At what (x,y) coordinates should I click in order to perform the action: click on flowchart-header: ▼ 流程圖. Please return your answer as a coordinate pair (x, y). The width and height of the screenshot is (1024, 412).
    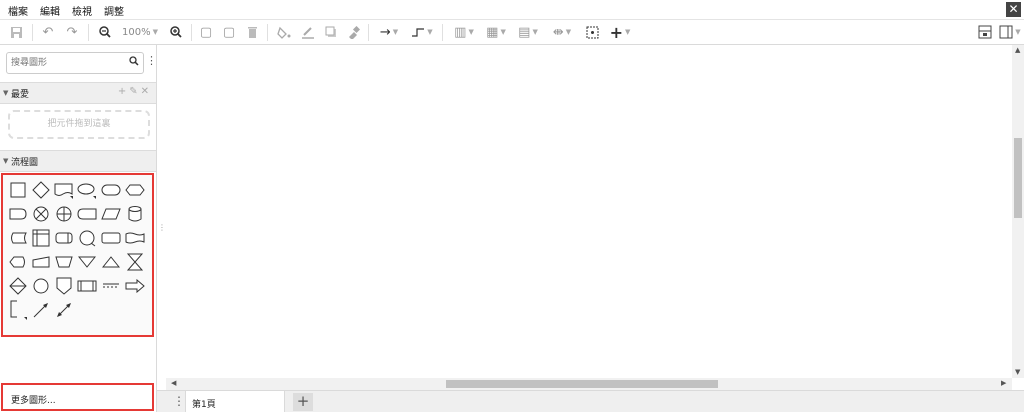
    Looking at the image, I should click on (78, 161).